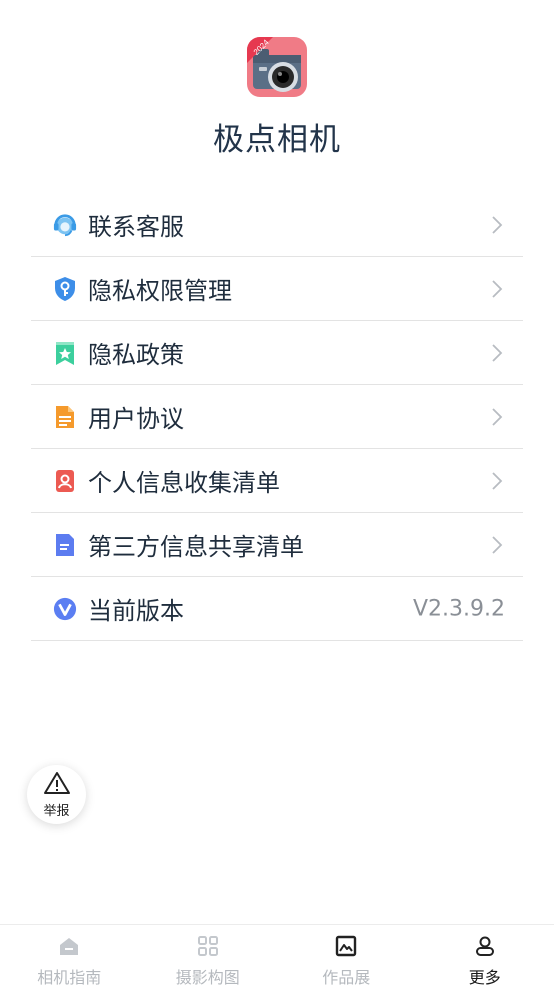  Describe the element at coordinates (277, 136) in the screenshot. I see `app-title: 极点相机` at that location.